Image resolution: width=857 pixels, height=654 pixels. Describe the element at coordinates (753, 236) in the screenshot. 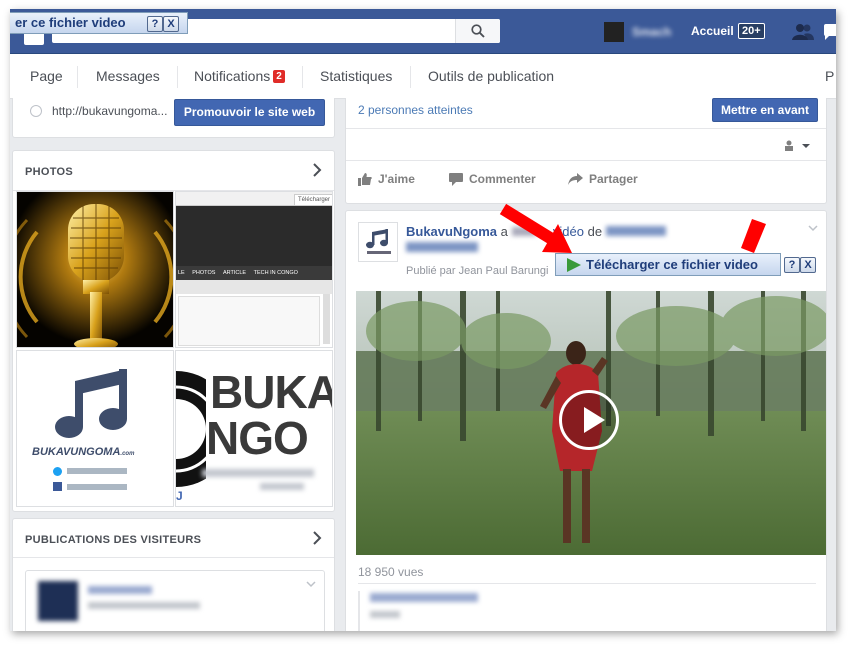

I see `red-marker-icon` at that location.